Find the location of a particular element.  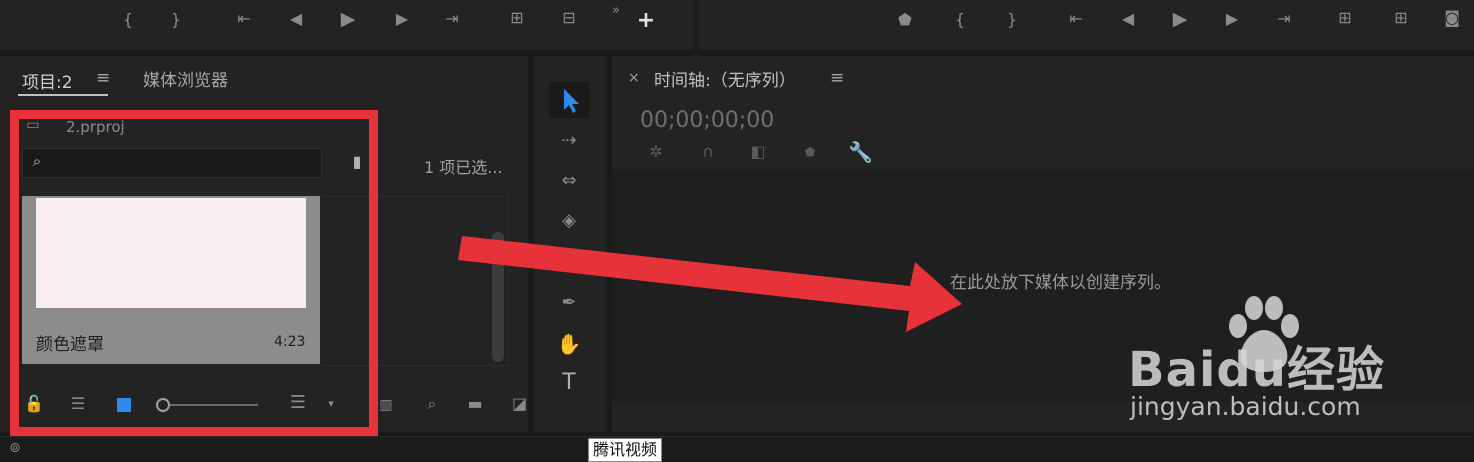

status-bar: ⊚ is located at coordinates (737, 448).